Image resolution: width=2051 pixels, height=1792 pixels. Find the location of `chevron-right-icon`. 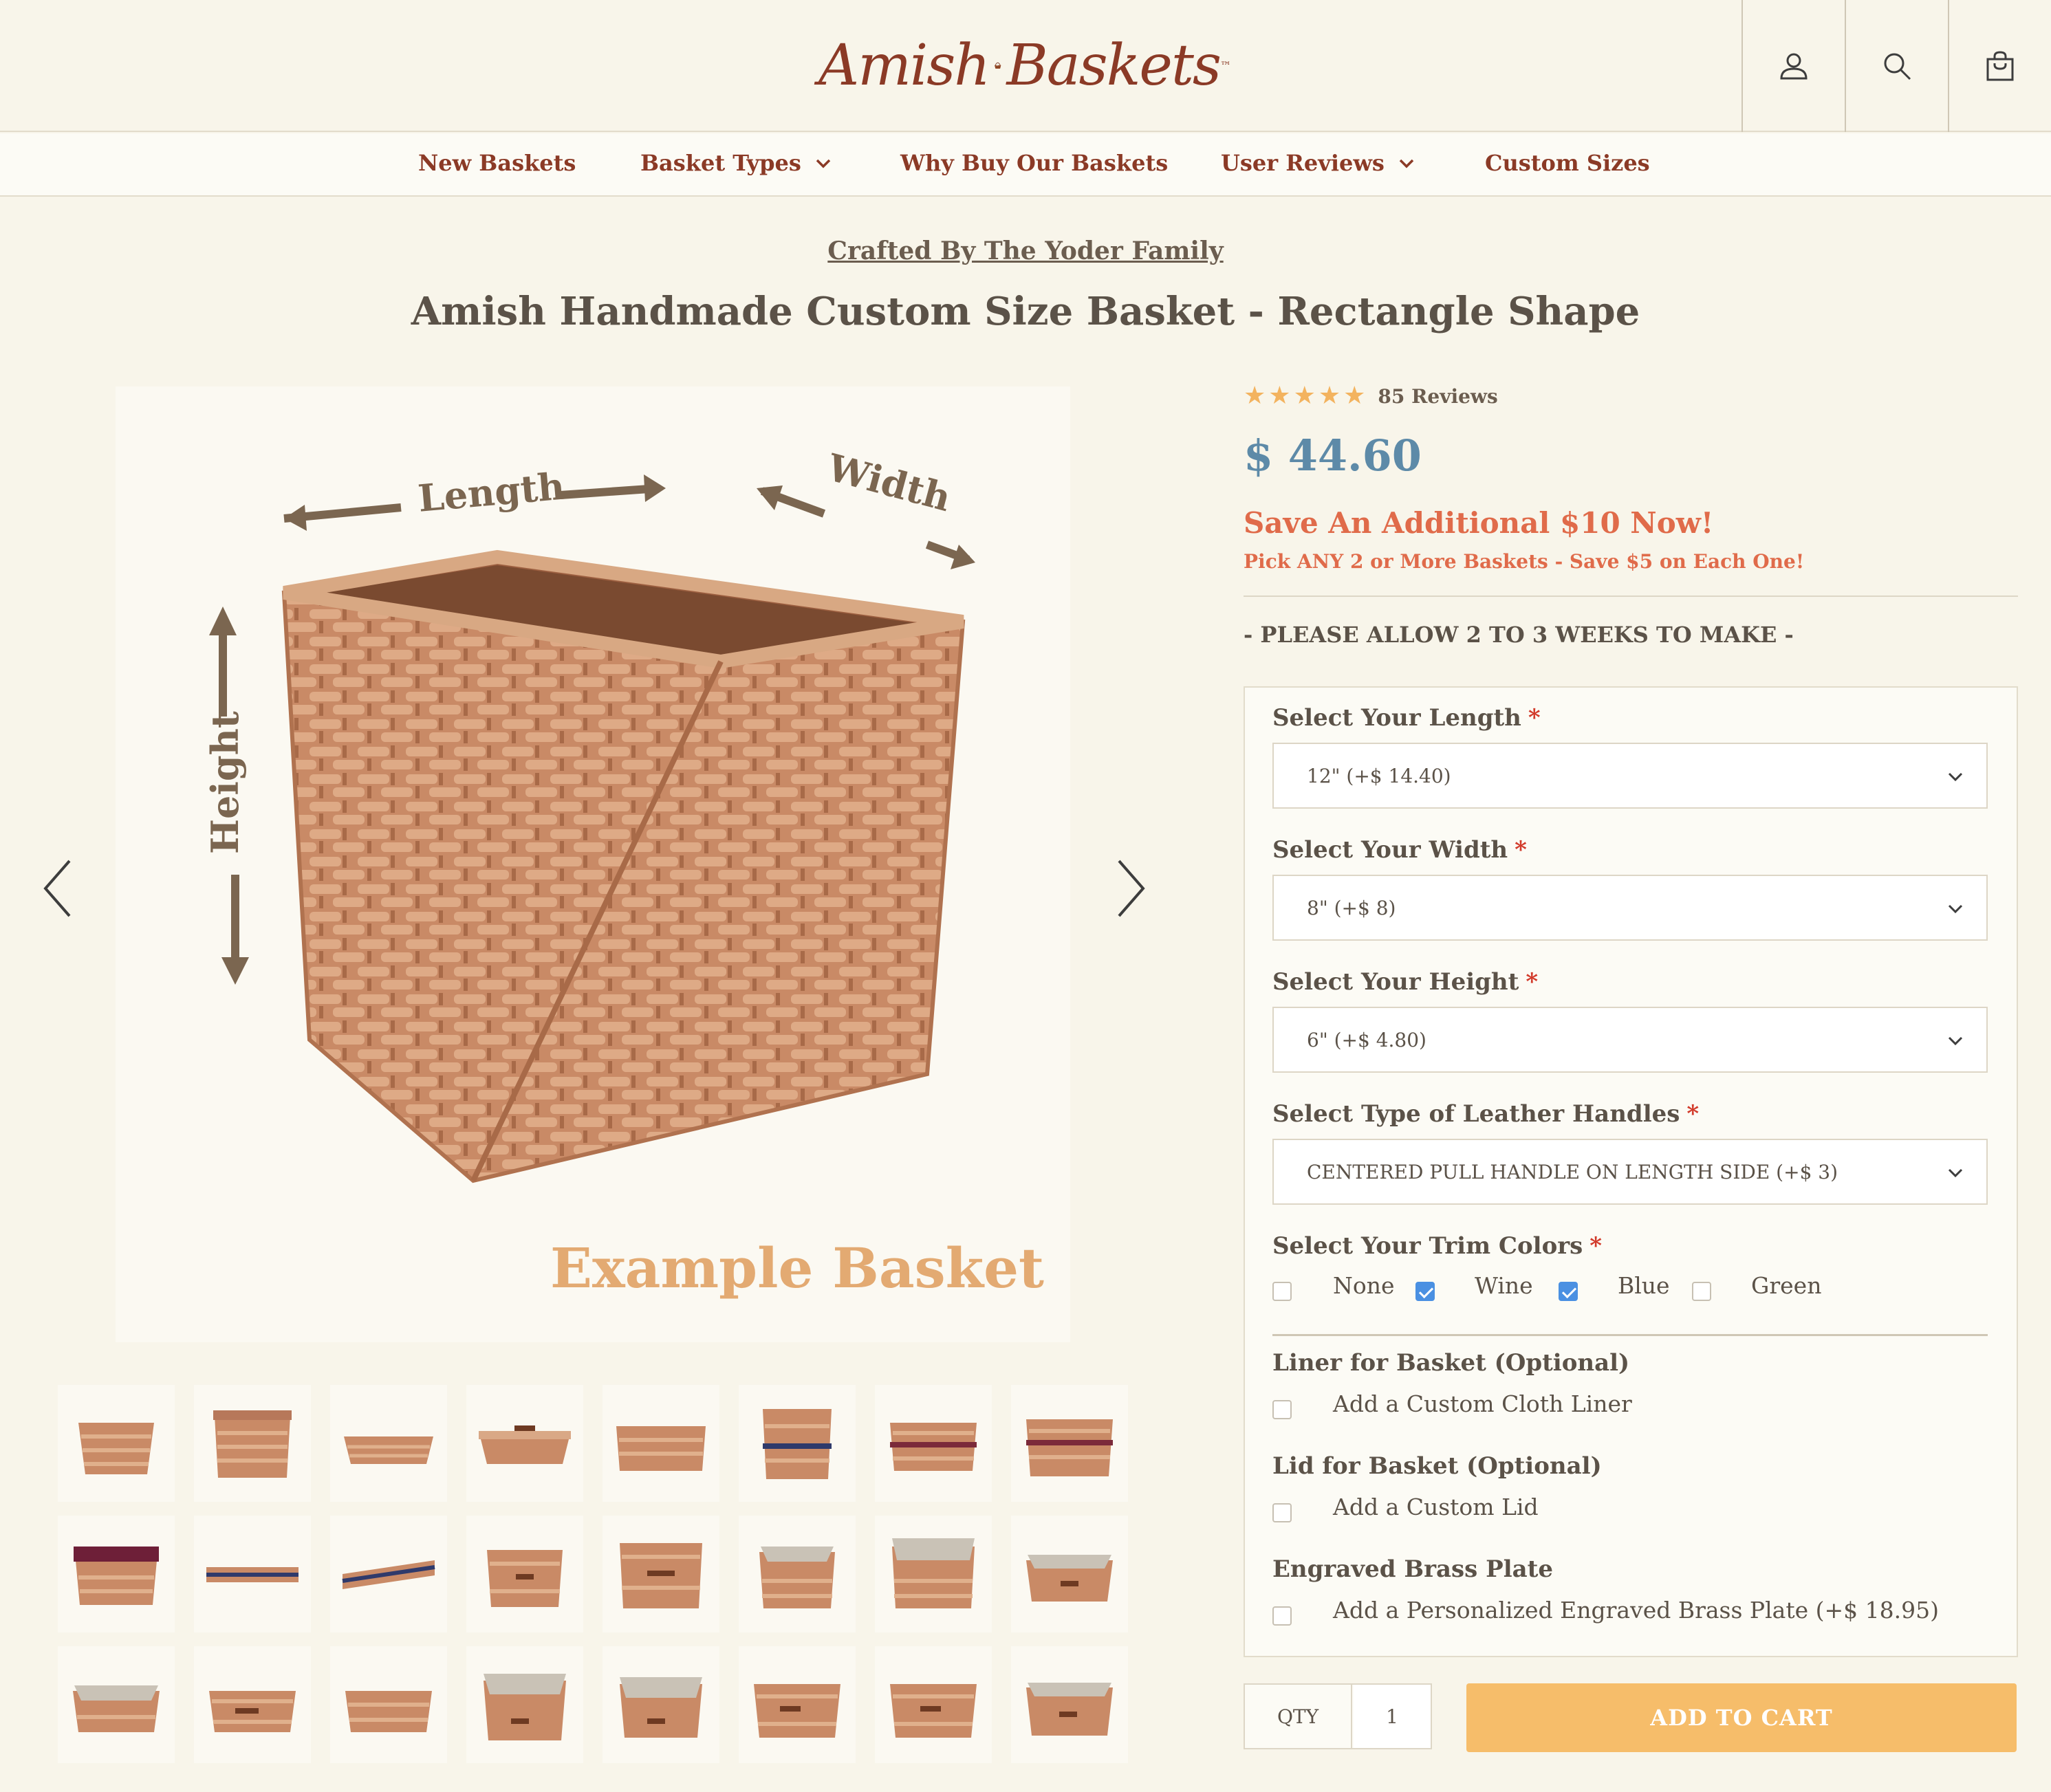

chevron-right-icon is located at coordinates (1131, 888).